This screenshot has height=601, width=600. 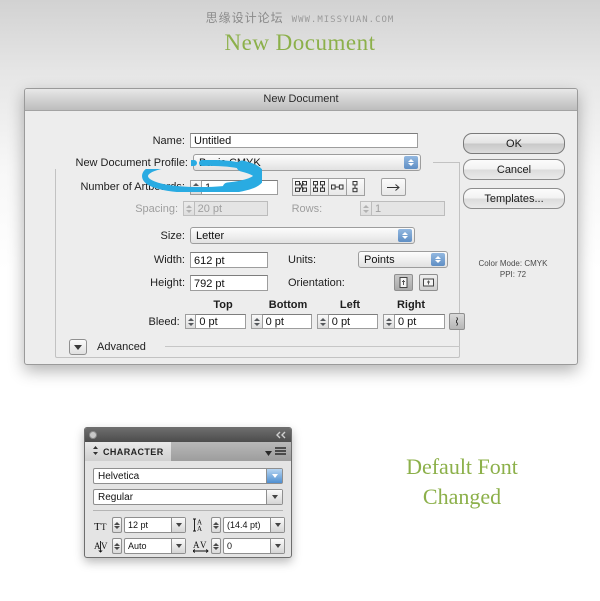 I want to click on kerning-field: Auto, so click(x=155, y=546).